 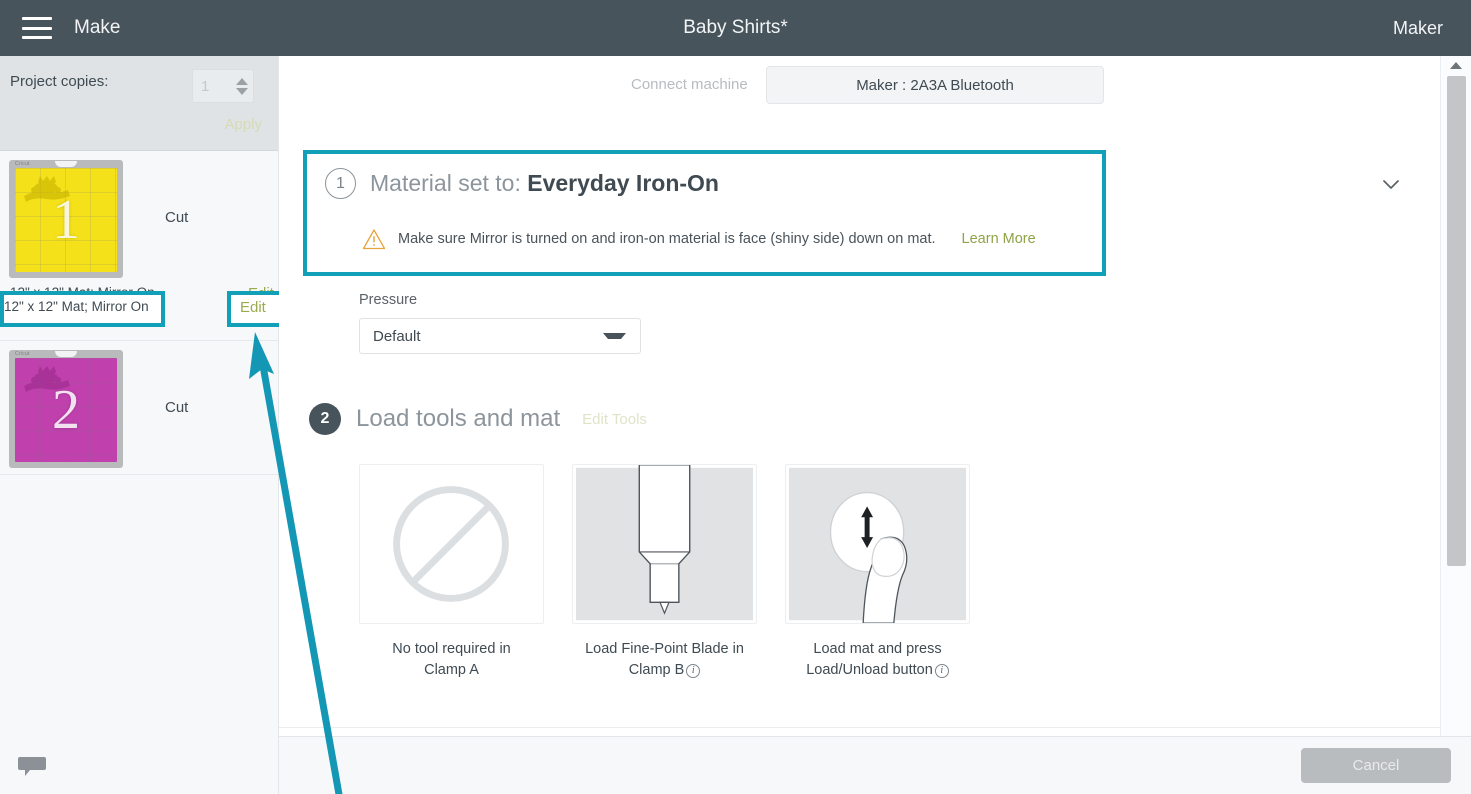 What do you see at coordinates (614, 336) in the screenshot?
I see `pressure-dropdown-caret-icon` at bounding box center [614, 336].